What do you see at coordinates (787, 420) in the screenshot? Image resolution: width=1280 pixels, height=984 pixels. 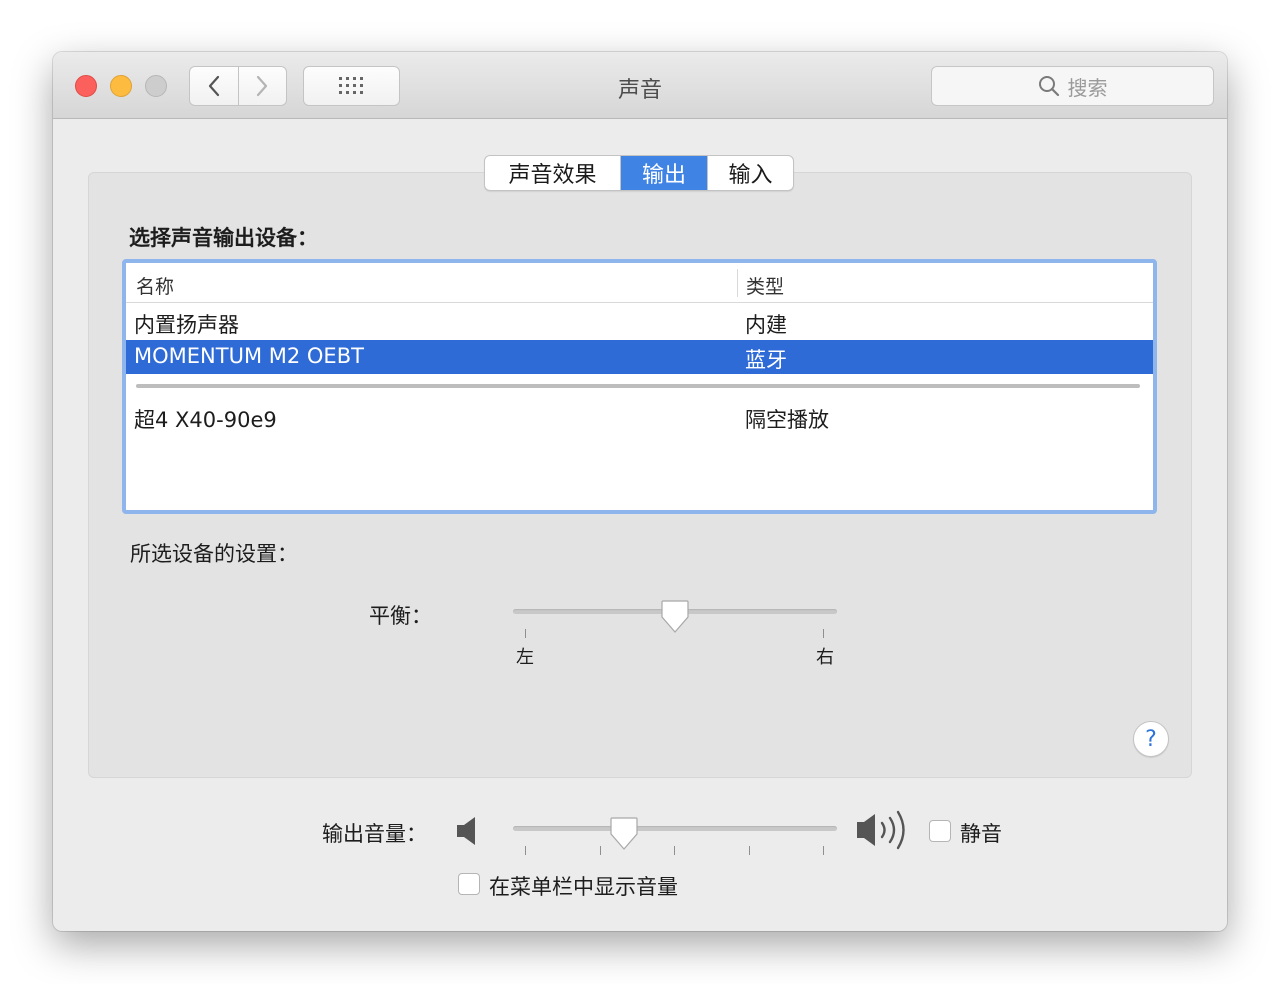 I see `device-type: 隔空播放` at bounding box center [787, 420].